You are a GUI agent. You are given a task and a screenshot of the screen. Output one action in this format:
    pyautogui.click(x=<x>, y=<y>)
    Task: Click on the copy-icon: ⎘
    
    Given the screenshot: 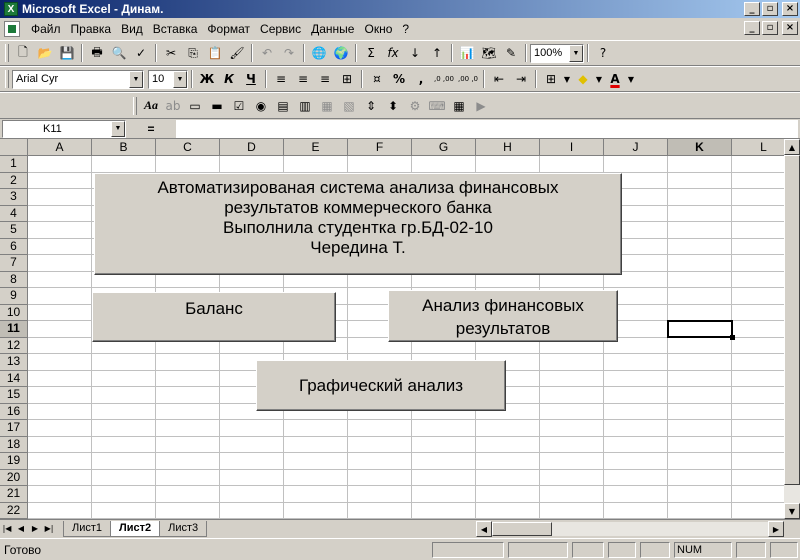 What is the action you would take?
    pyautogui.click(x=193, y=53)
    